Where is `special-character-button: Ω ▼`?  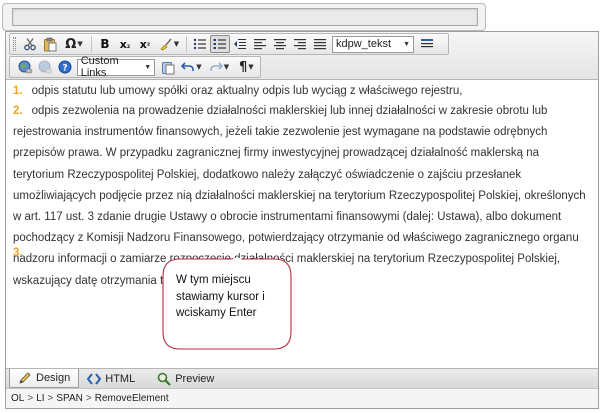
special-character-button: Ω ▼ is located at coordinates (74, 44).